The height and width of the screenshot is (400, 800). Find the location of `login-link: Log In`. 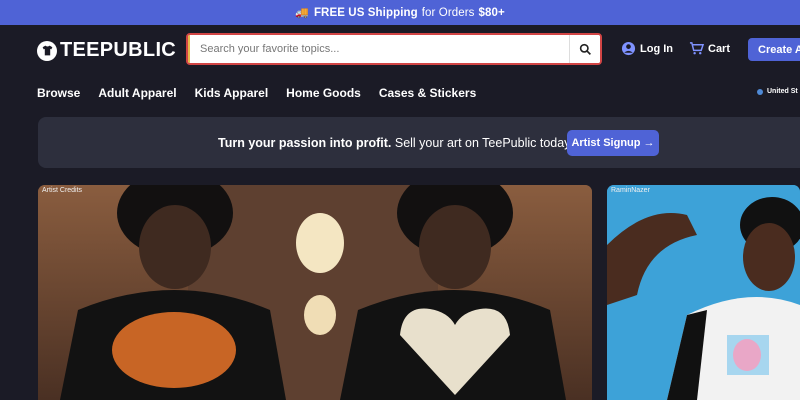

login-link: Log In is located at coordinates (647, 48).